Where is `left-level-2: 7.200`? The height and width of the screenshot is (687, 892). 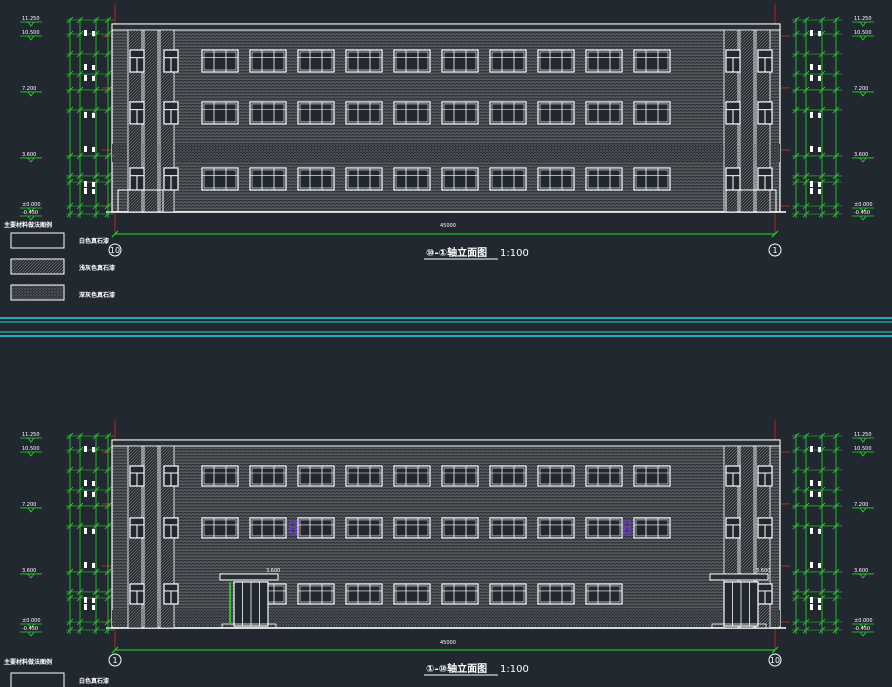 left-level-2: 7.200 is located at coordinates (29, 505).